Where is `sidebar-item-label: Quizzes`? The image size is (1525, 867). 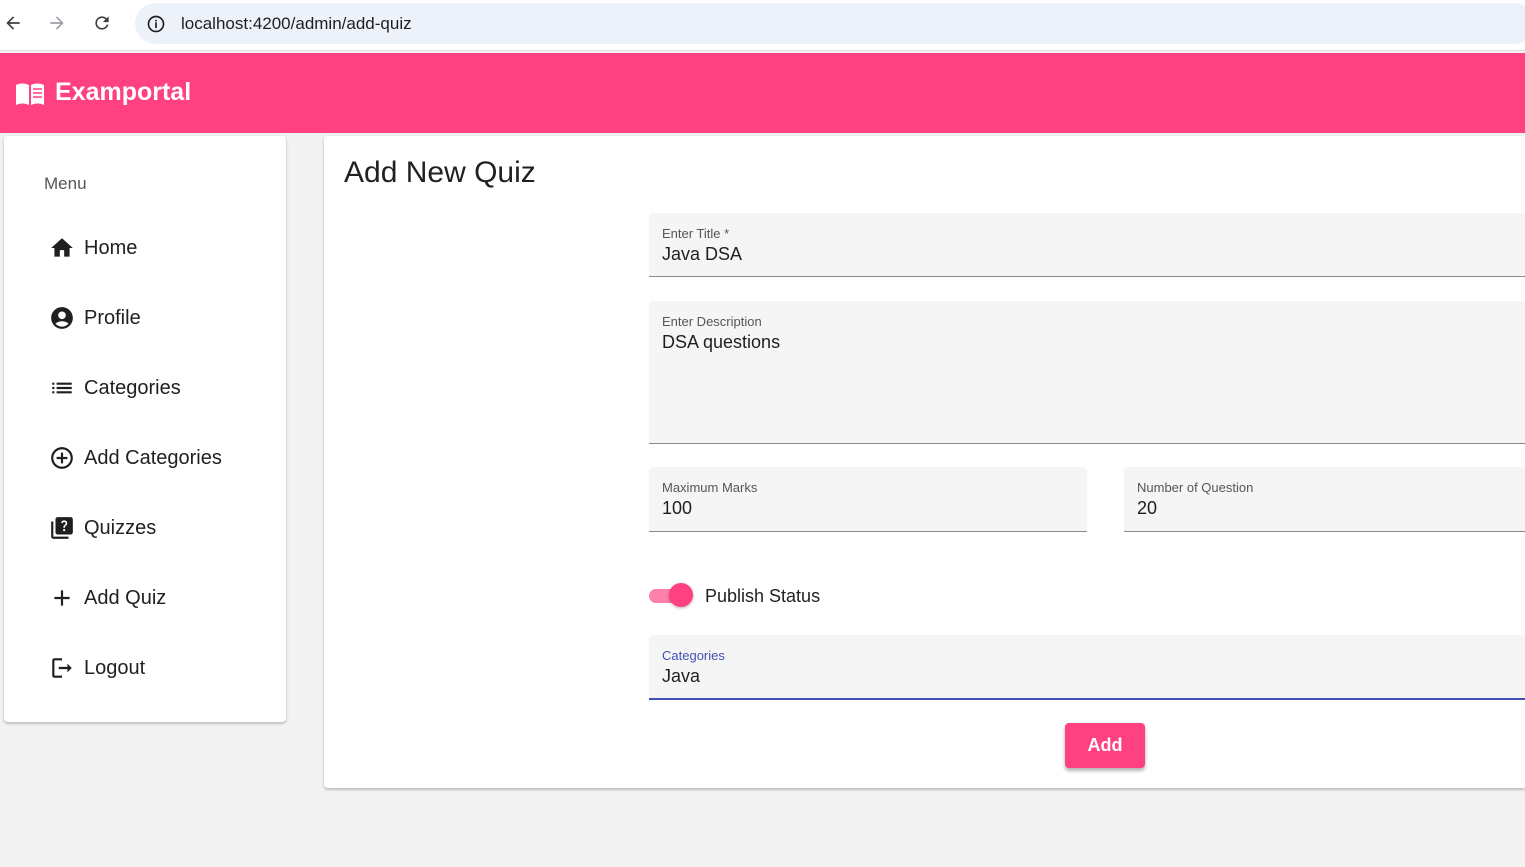 sidebar-item-label: Quizzes is located at coordinates (120, 527).